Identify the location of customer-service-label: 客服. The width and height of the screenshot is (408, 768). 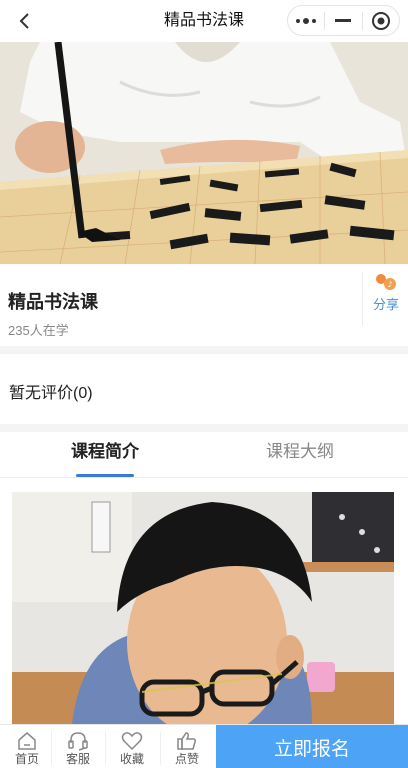
(77, 759).